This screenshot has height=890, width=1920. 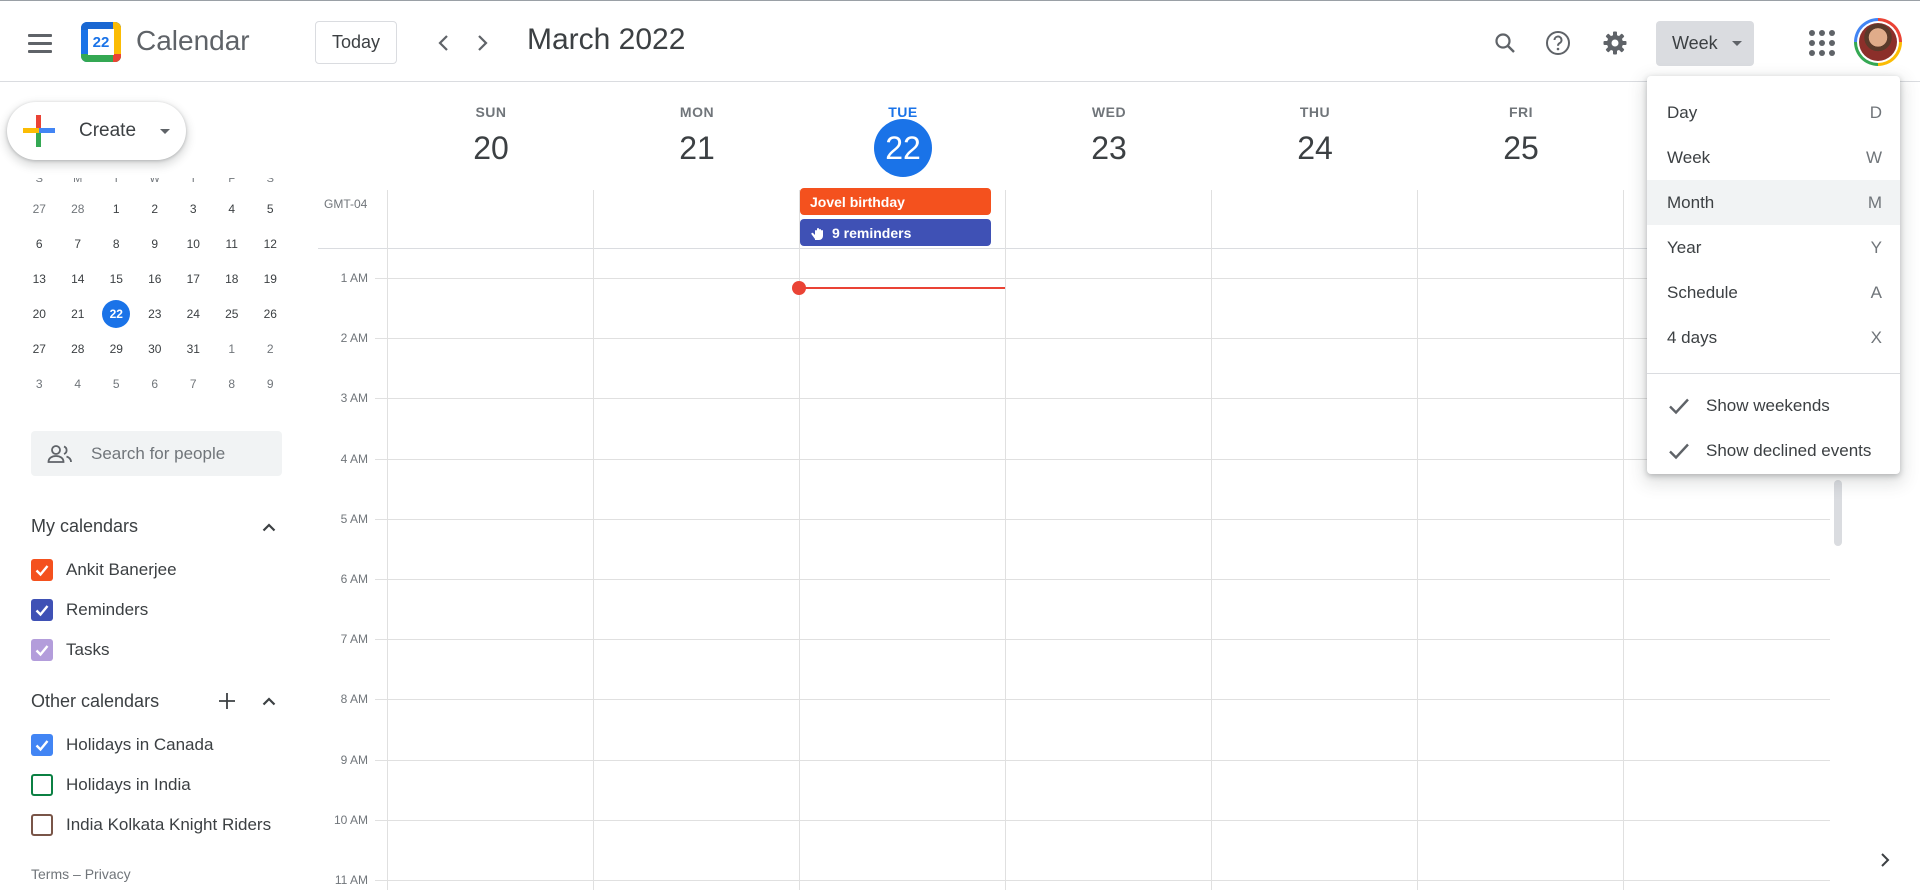 I want to click on mini-calendar-day: 25, so click(x=232, y=313).